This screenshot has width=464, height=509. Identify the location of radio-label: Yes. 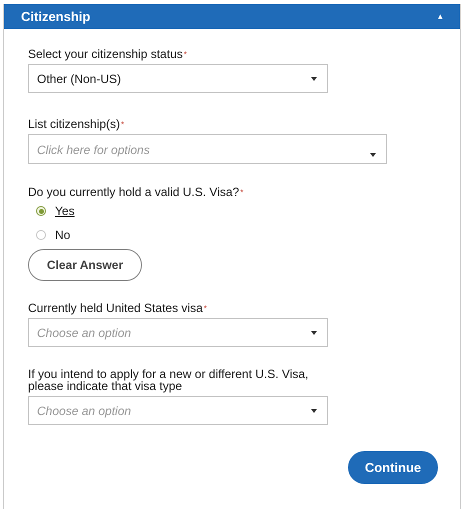
(65, 211).